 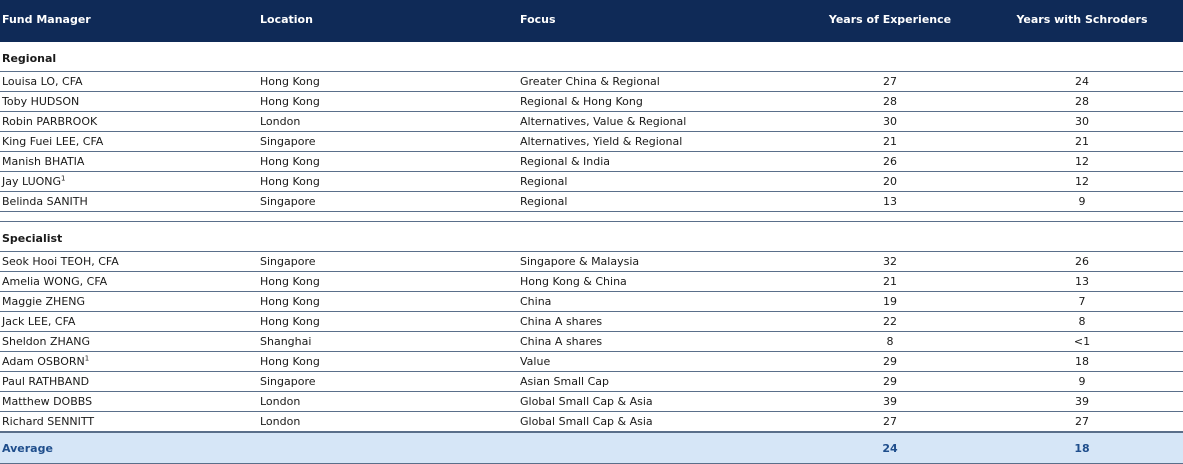 What do you see at coordinates (535, 361) in the screenshot?
I see `focus-cell: Value` at bounding box center [535, 361].